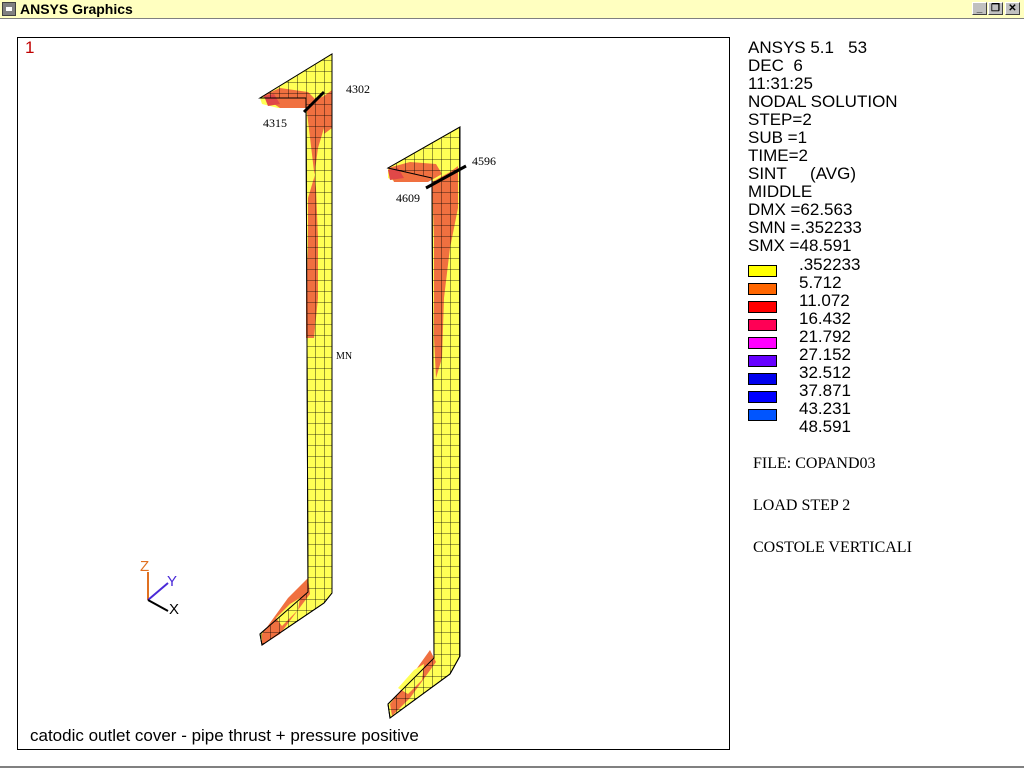  What do you see at coordinates (800, 245) in the screenshot?
I see `info-line: SMX =48.591` at bounding box center [800, 245].